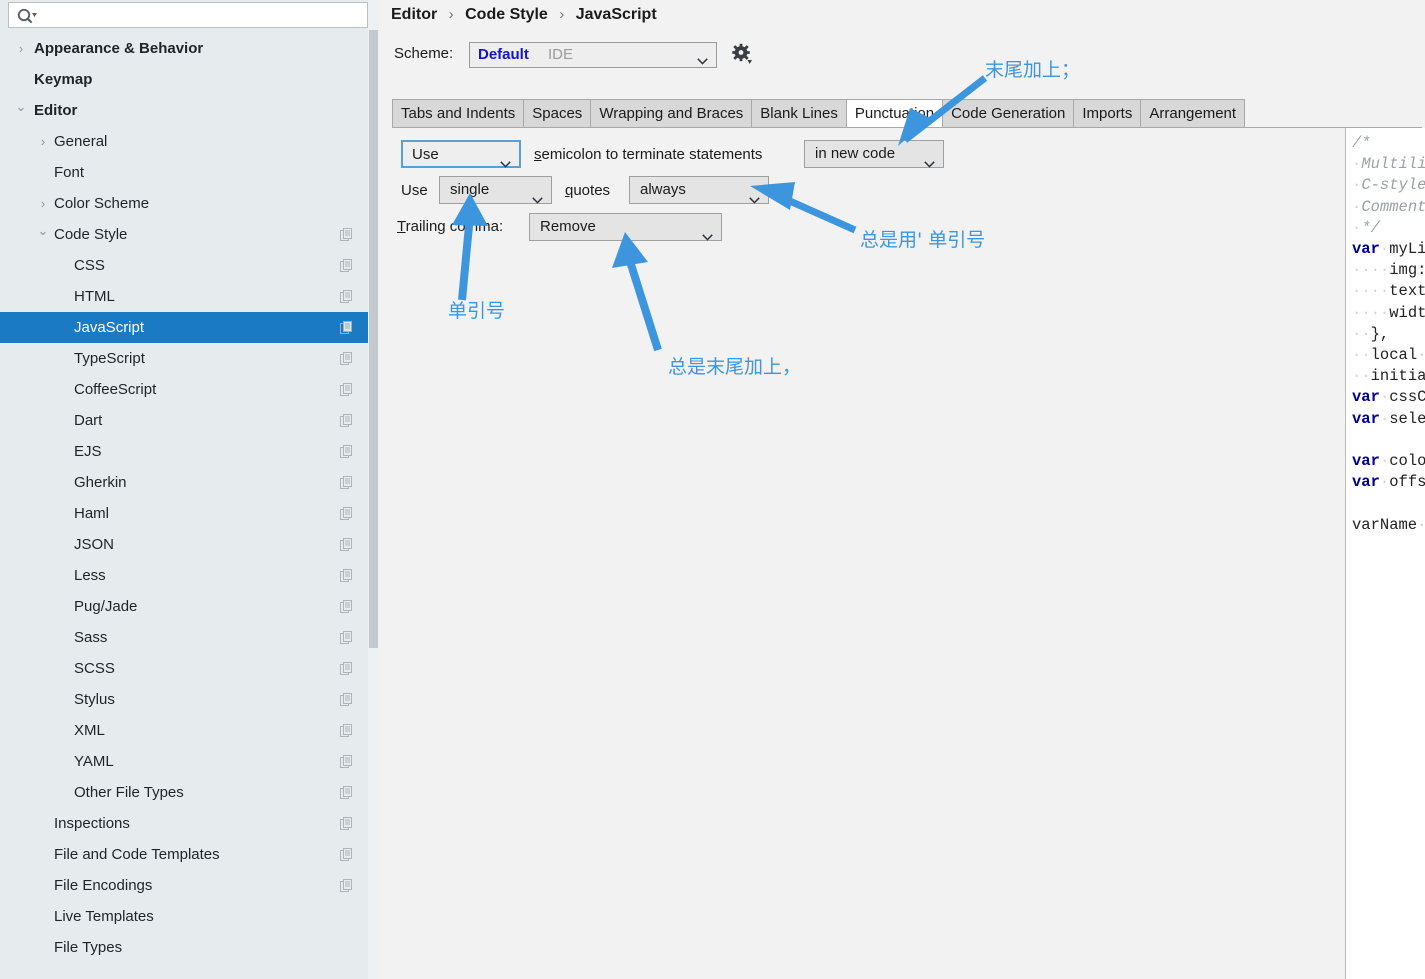  I want to click on sidebar-item-coffeescript: CoffeeScript, so click(189, 389).